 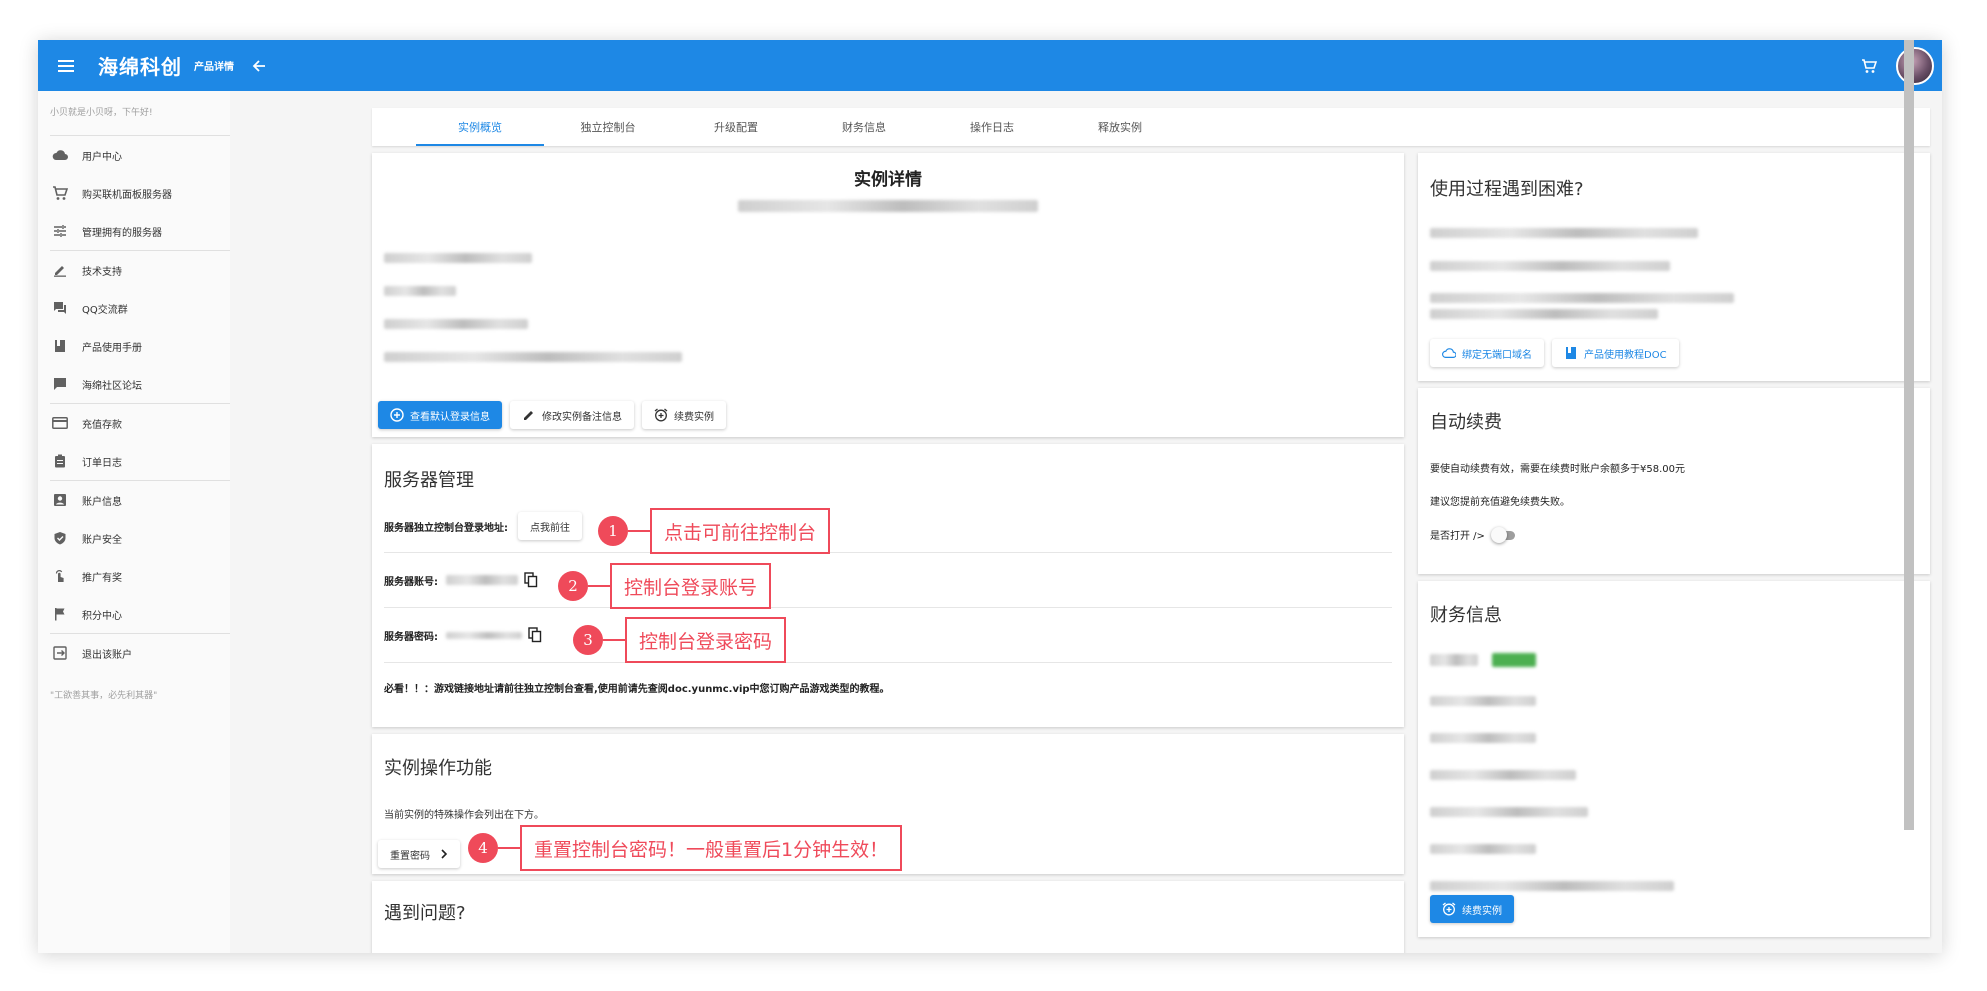 What do you see at coordinates (990, 65) in the screenshot?
I see `app-bar: 海绵科创 产品详情` at bounding box center [990, 65].